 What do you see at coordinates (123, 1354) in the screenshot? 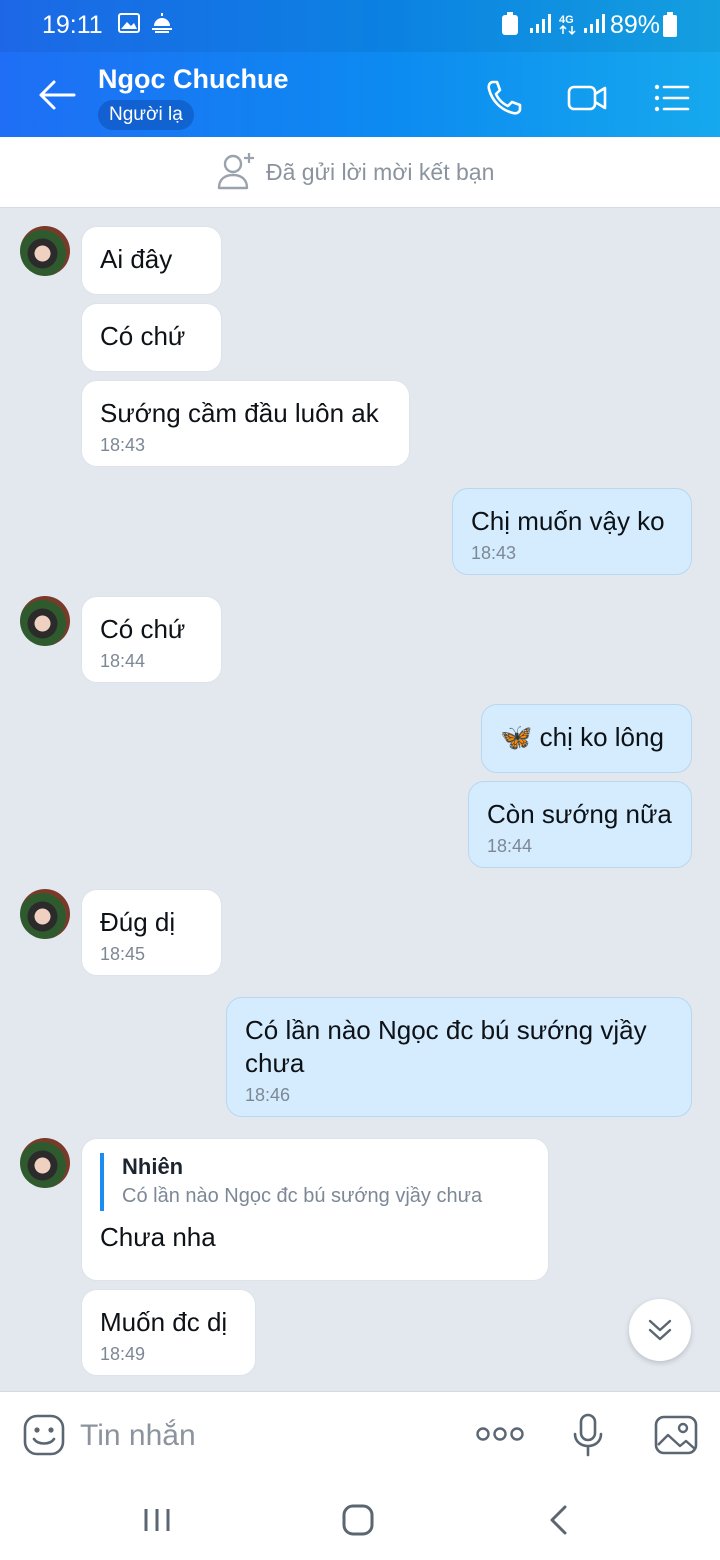
I see `message-time: 18:49` at bounding box center [123, 1354].